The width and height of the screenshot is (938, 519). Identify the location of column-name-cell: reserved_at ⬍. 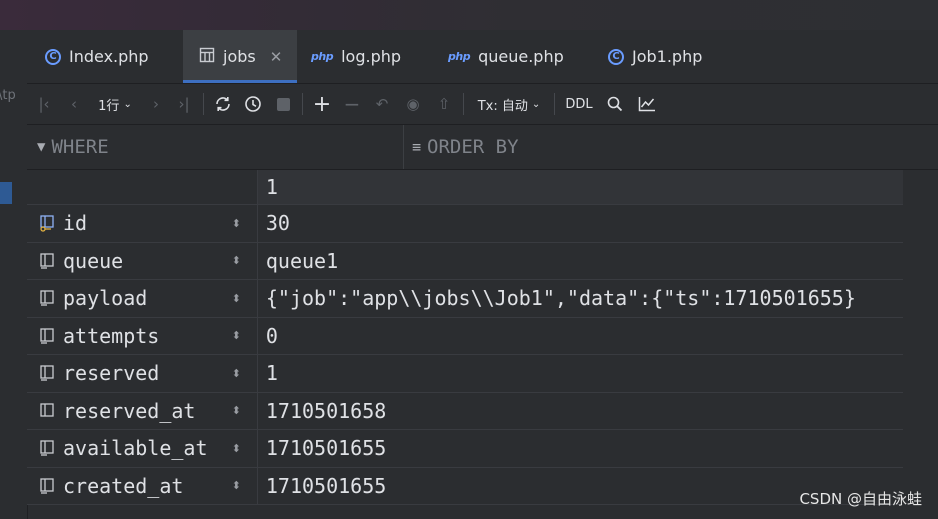
(142, 410).